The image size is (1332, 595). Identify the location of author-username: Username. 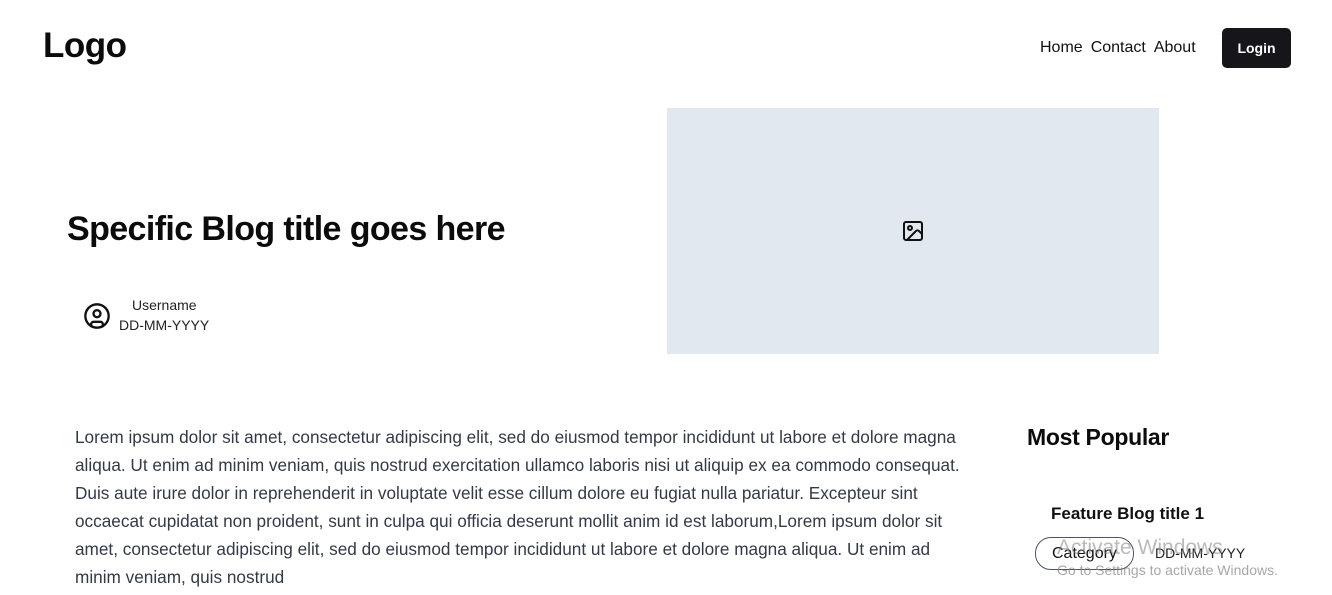
(164, 305).